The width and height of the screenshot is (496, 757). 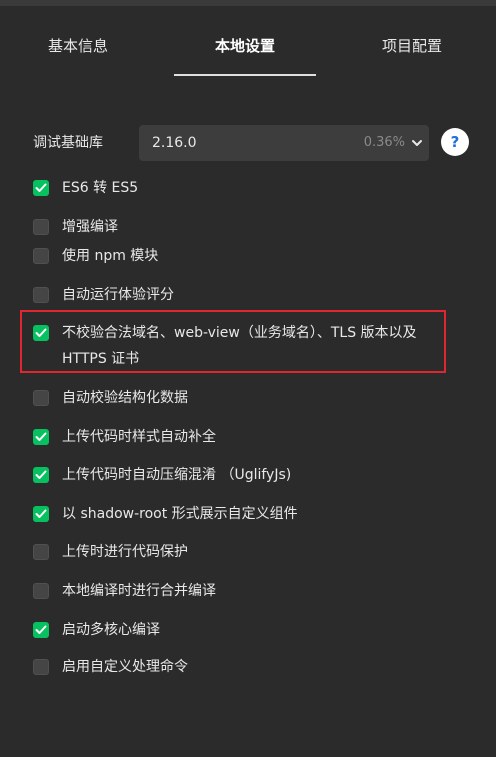 What do you see at coordinates (125, 552) in the screenshot?
I see `option-label: 上传时进行代码保护` at bounding box center [125, 552].